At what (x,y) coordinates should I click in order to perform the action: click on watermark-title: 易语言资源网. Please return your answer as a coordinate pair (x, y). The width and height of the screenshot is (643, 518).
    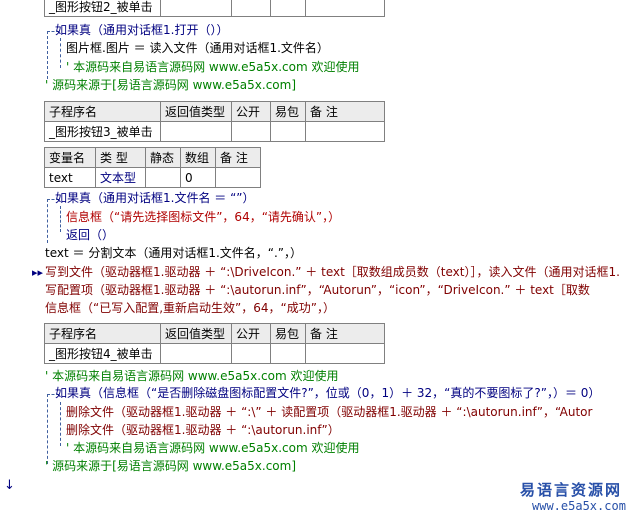
    Looking at the image, I should click on (571, 490).